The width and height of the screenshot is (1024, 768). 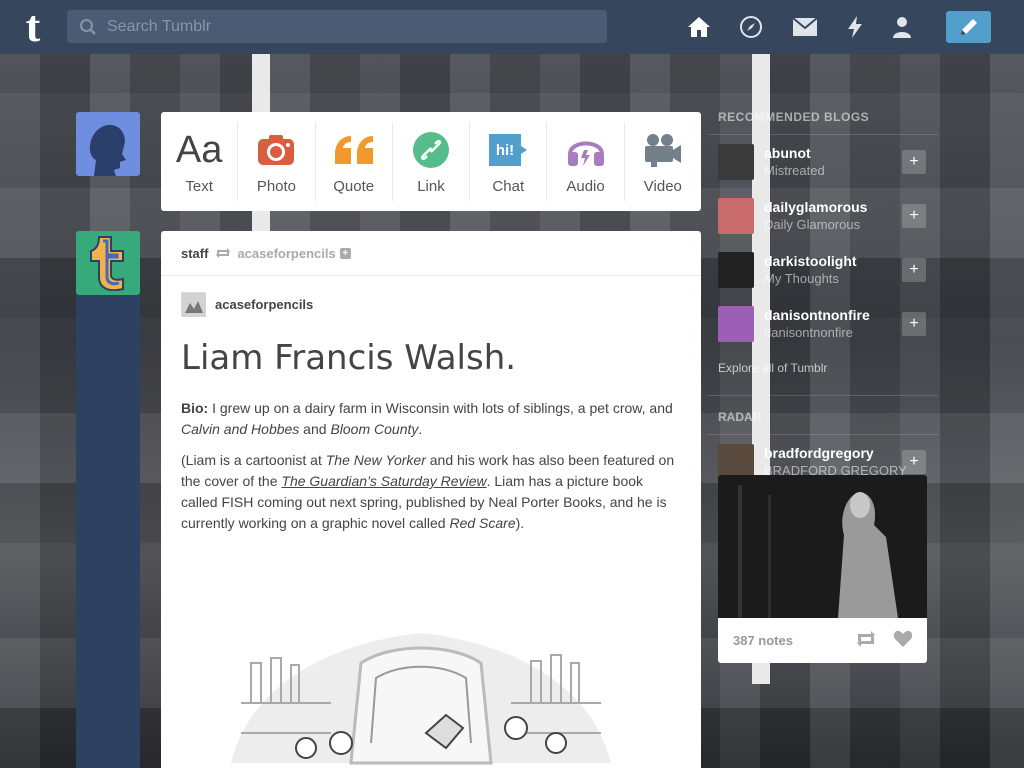 What do you see at coordinates (812, 224) in the screenshot?
I see `recommended-blog-title: Daily Glamorous` at bounding box center [812, 224].